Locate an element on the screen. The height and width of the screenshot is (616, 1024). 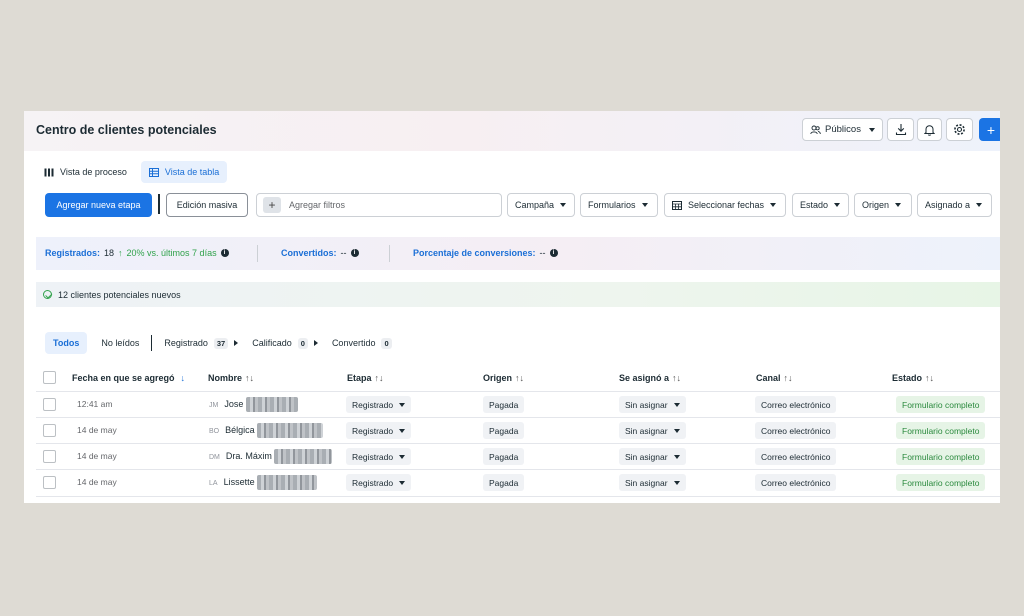
audiences-button: Públicos is located at coordinates (842, 129).